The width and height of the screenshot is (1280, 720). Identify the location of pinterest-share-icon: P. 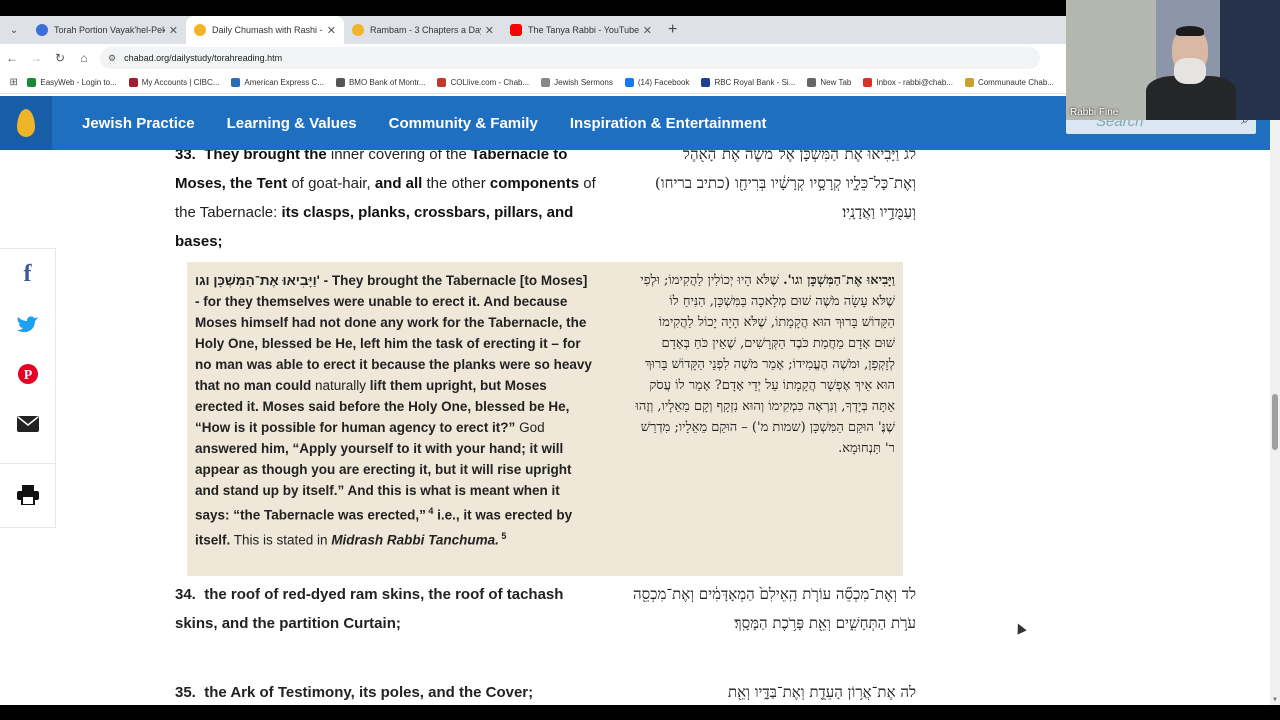
(27, 374).